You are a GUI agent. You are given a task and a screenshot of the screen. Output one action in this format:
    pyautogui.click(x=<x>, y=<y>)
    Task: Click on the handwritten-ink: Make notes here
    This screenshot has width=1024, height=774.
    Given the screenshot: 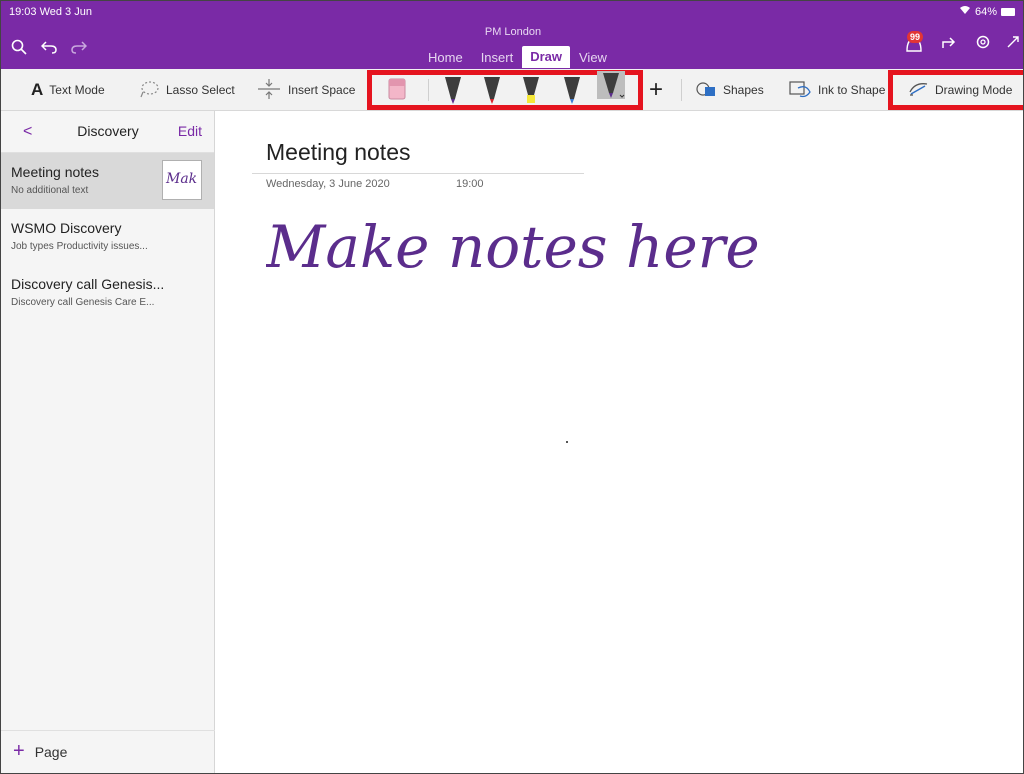 What is the action you would take?
    pyautogui.click(x=566, y=249)
    